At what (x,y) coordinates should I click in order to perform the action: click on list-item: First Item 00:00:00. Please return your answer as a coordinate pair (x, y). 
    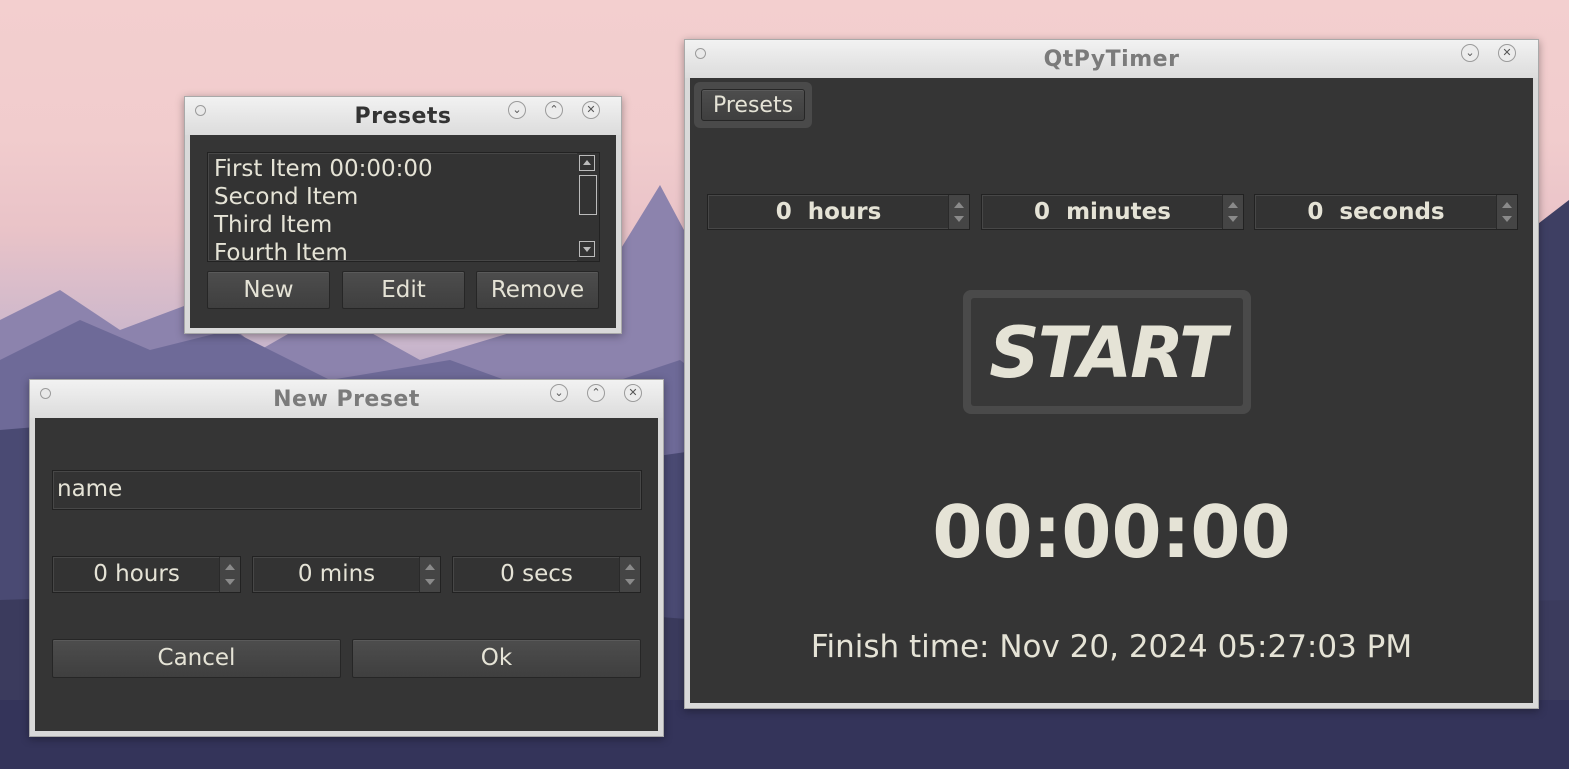
    Looking at the image, I should click on (323, 169).